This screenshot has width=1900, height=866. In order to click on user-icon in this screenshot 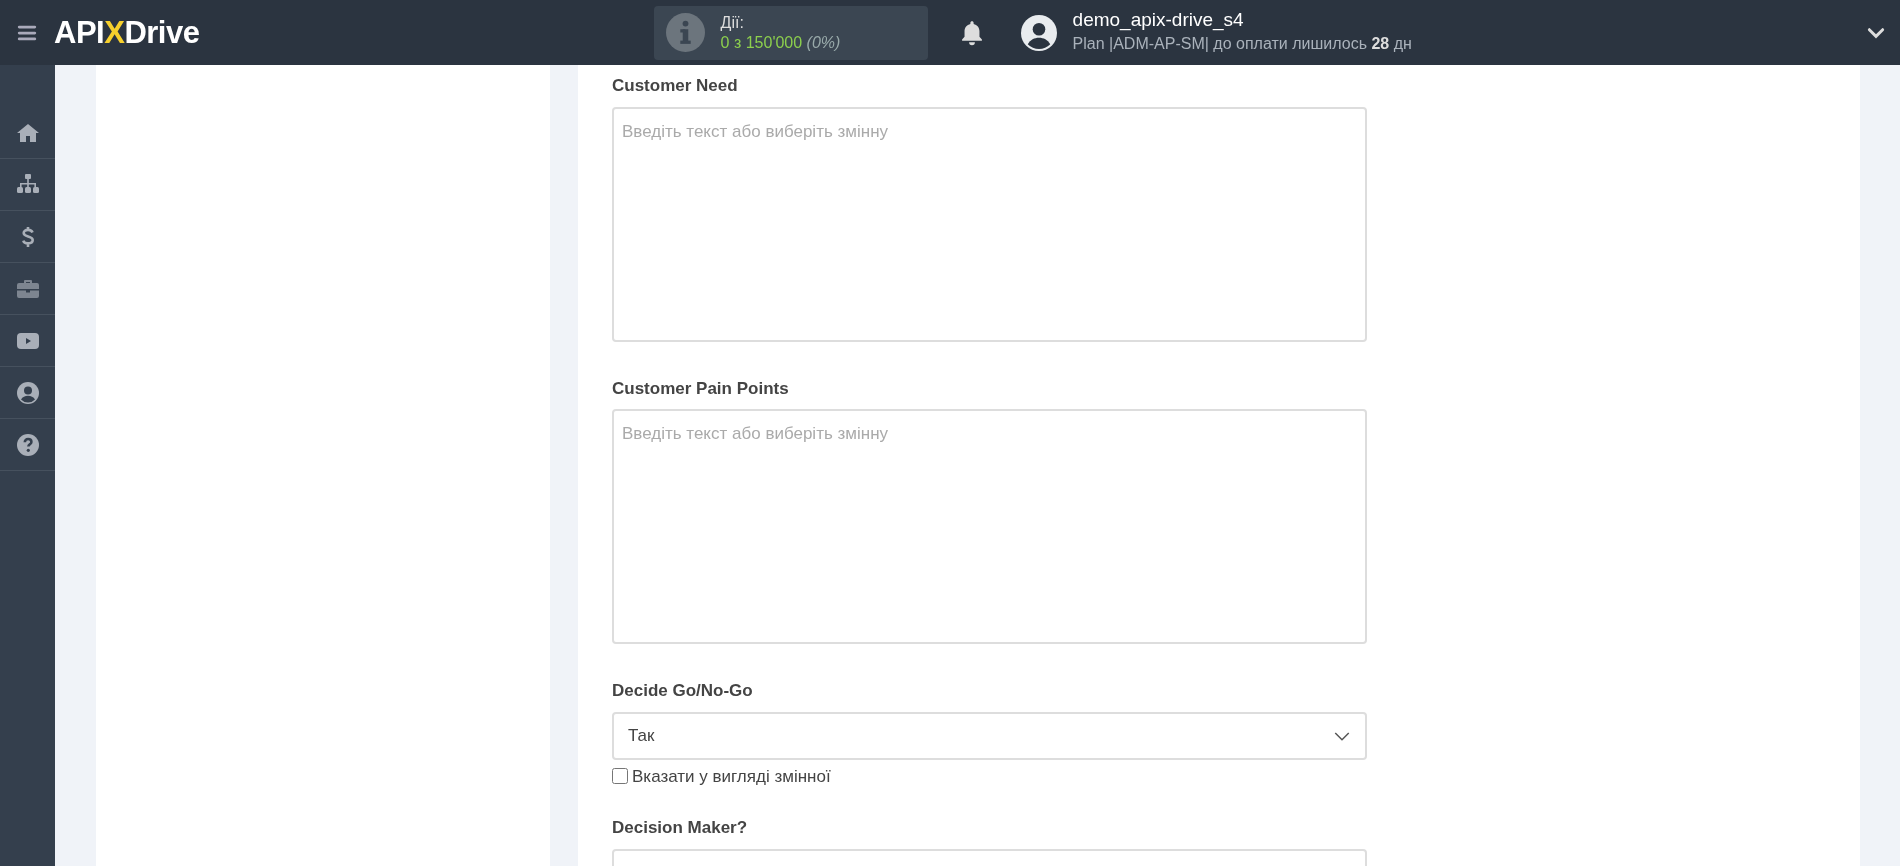, I will do `click(27, 392)`.